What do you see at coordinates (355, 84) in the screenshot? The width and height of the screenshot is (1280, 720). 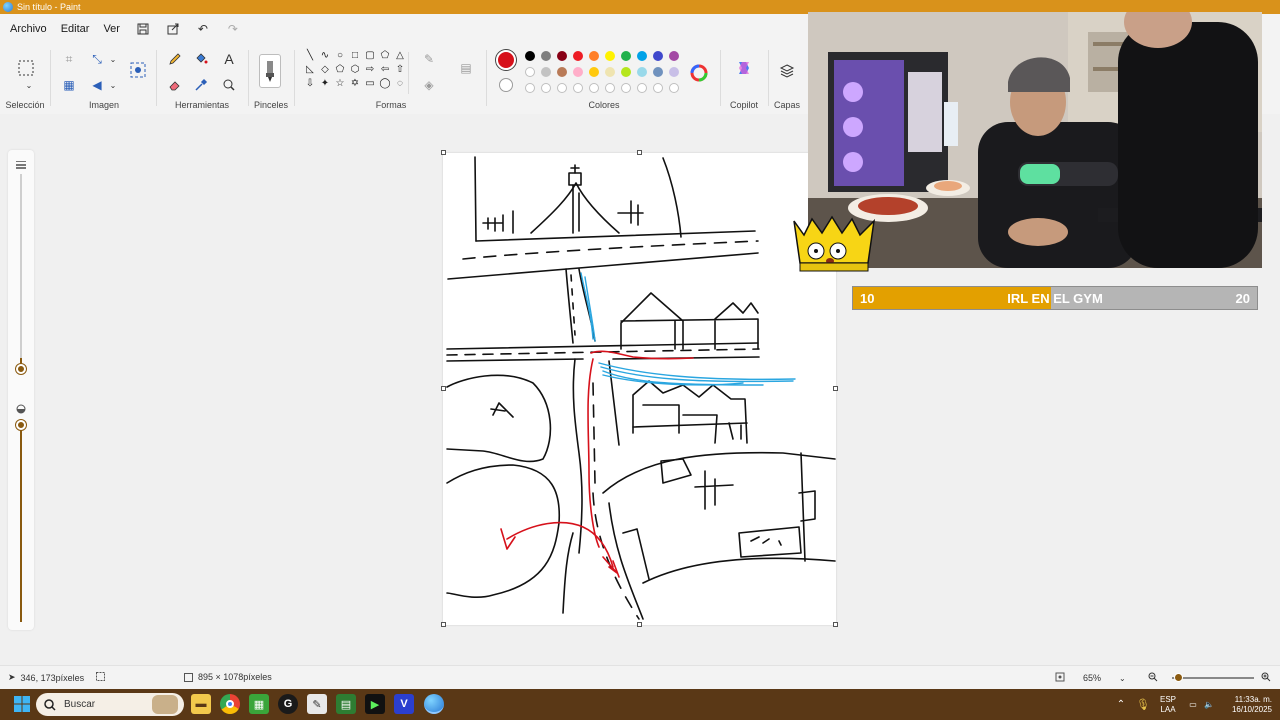 I see `six-point-star-shape-icon: ✡` at bounding box center [355, 84].